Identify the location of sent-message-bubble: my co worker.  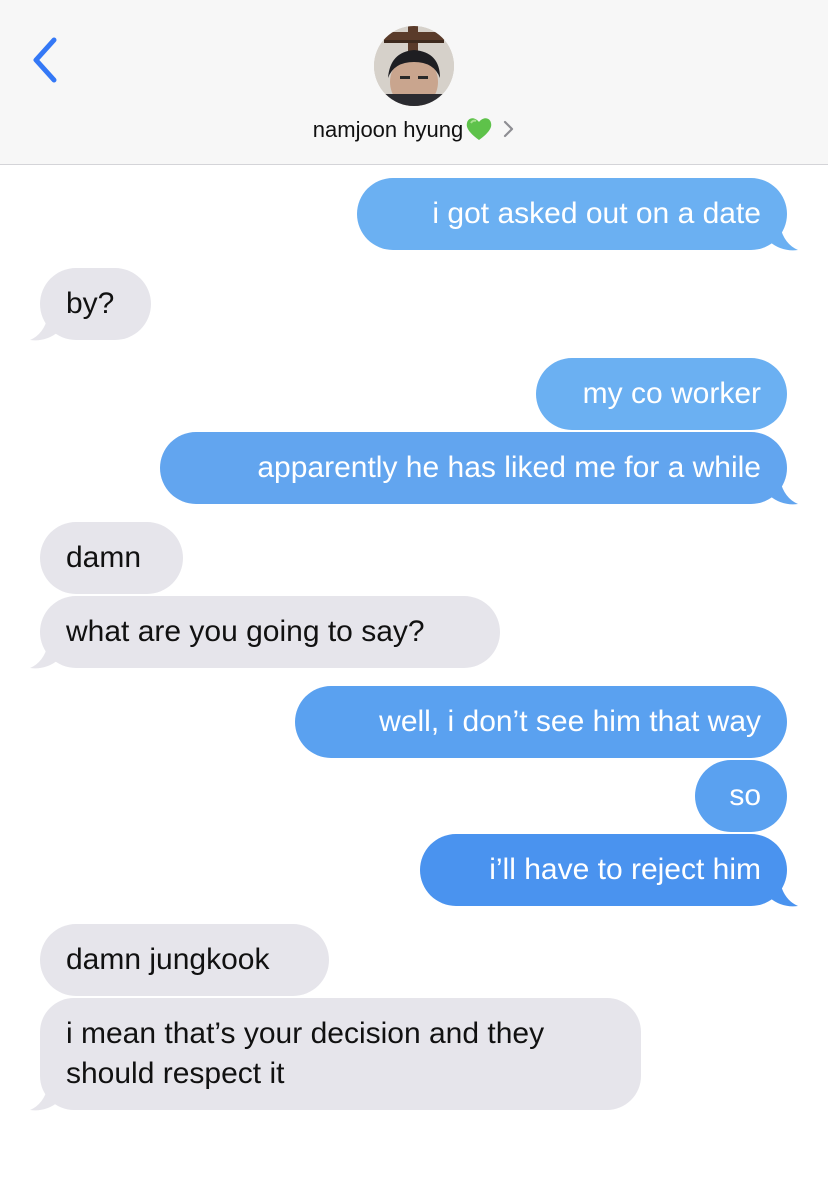
(661, 394).